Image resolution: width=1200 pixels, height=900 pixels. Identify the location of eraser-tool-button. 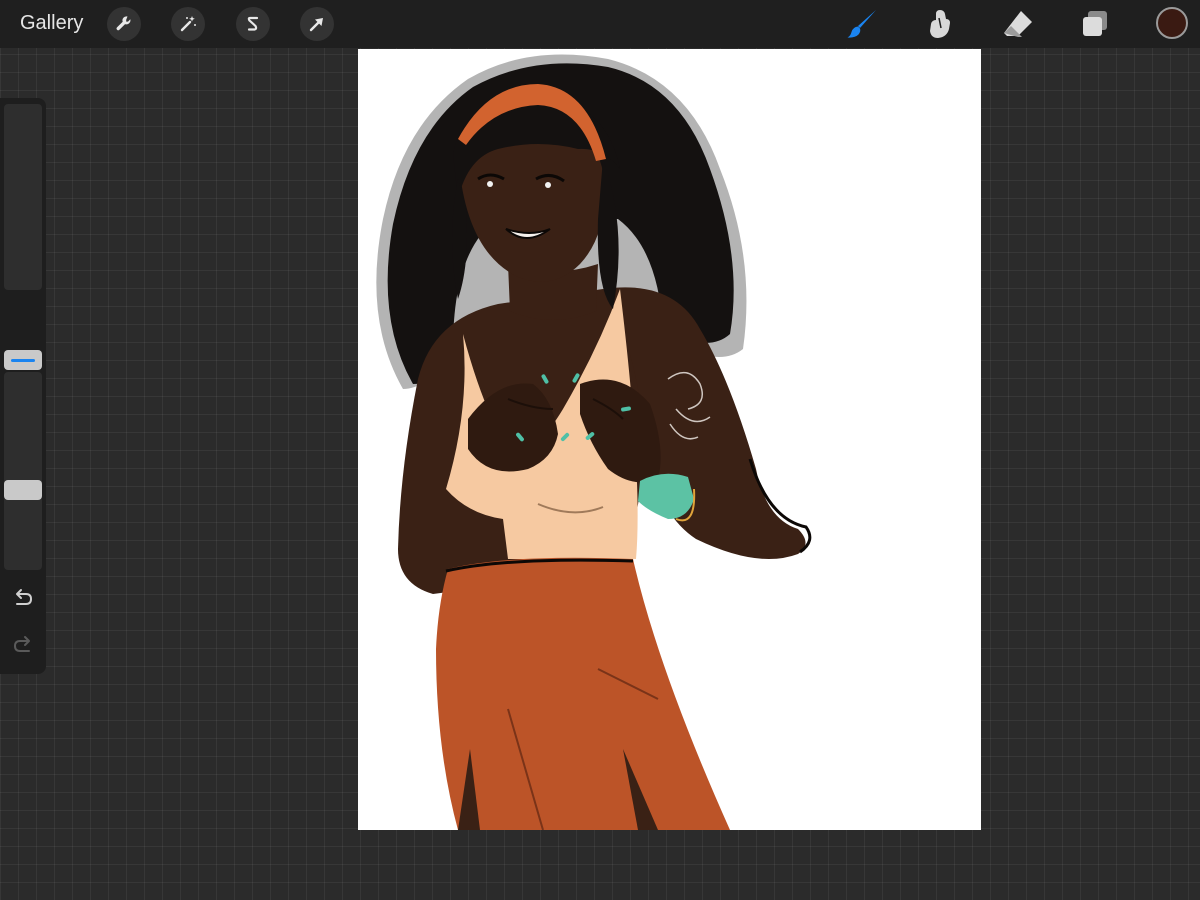
(1018, 24).